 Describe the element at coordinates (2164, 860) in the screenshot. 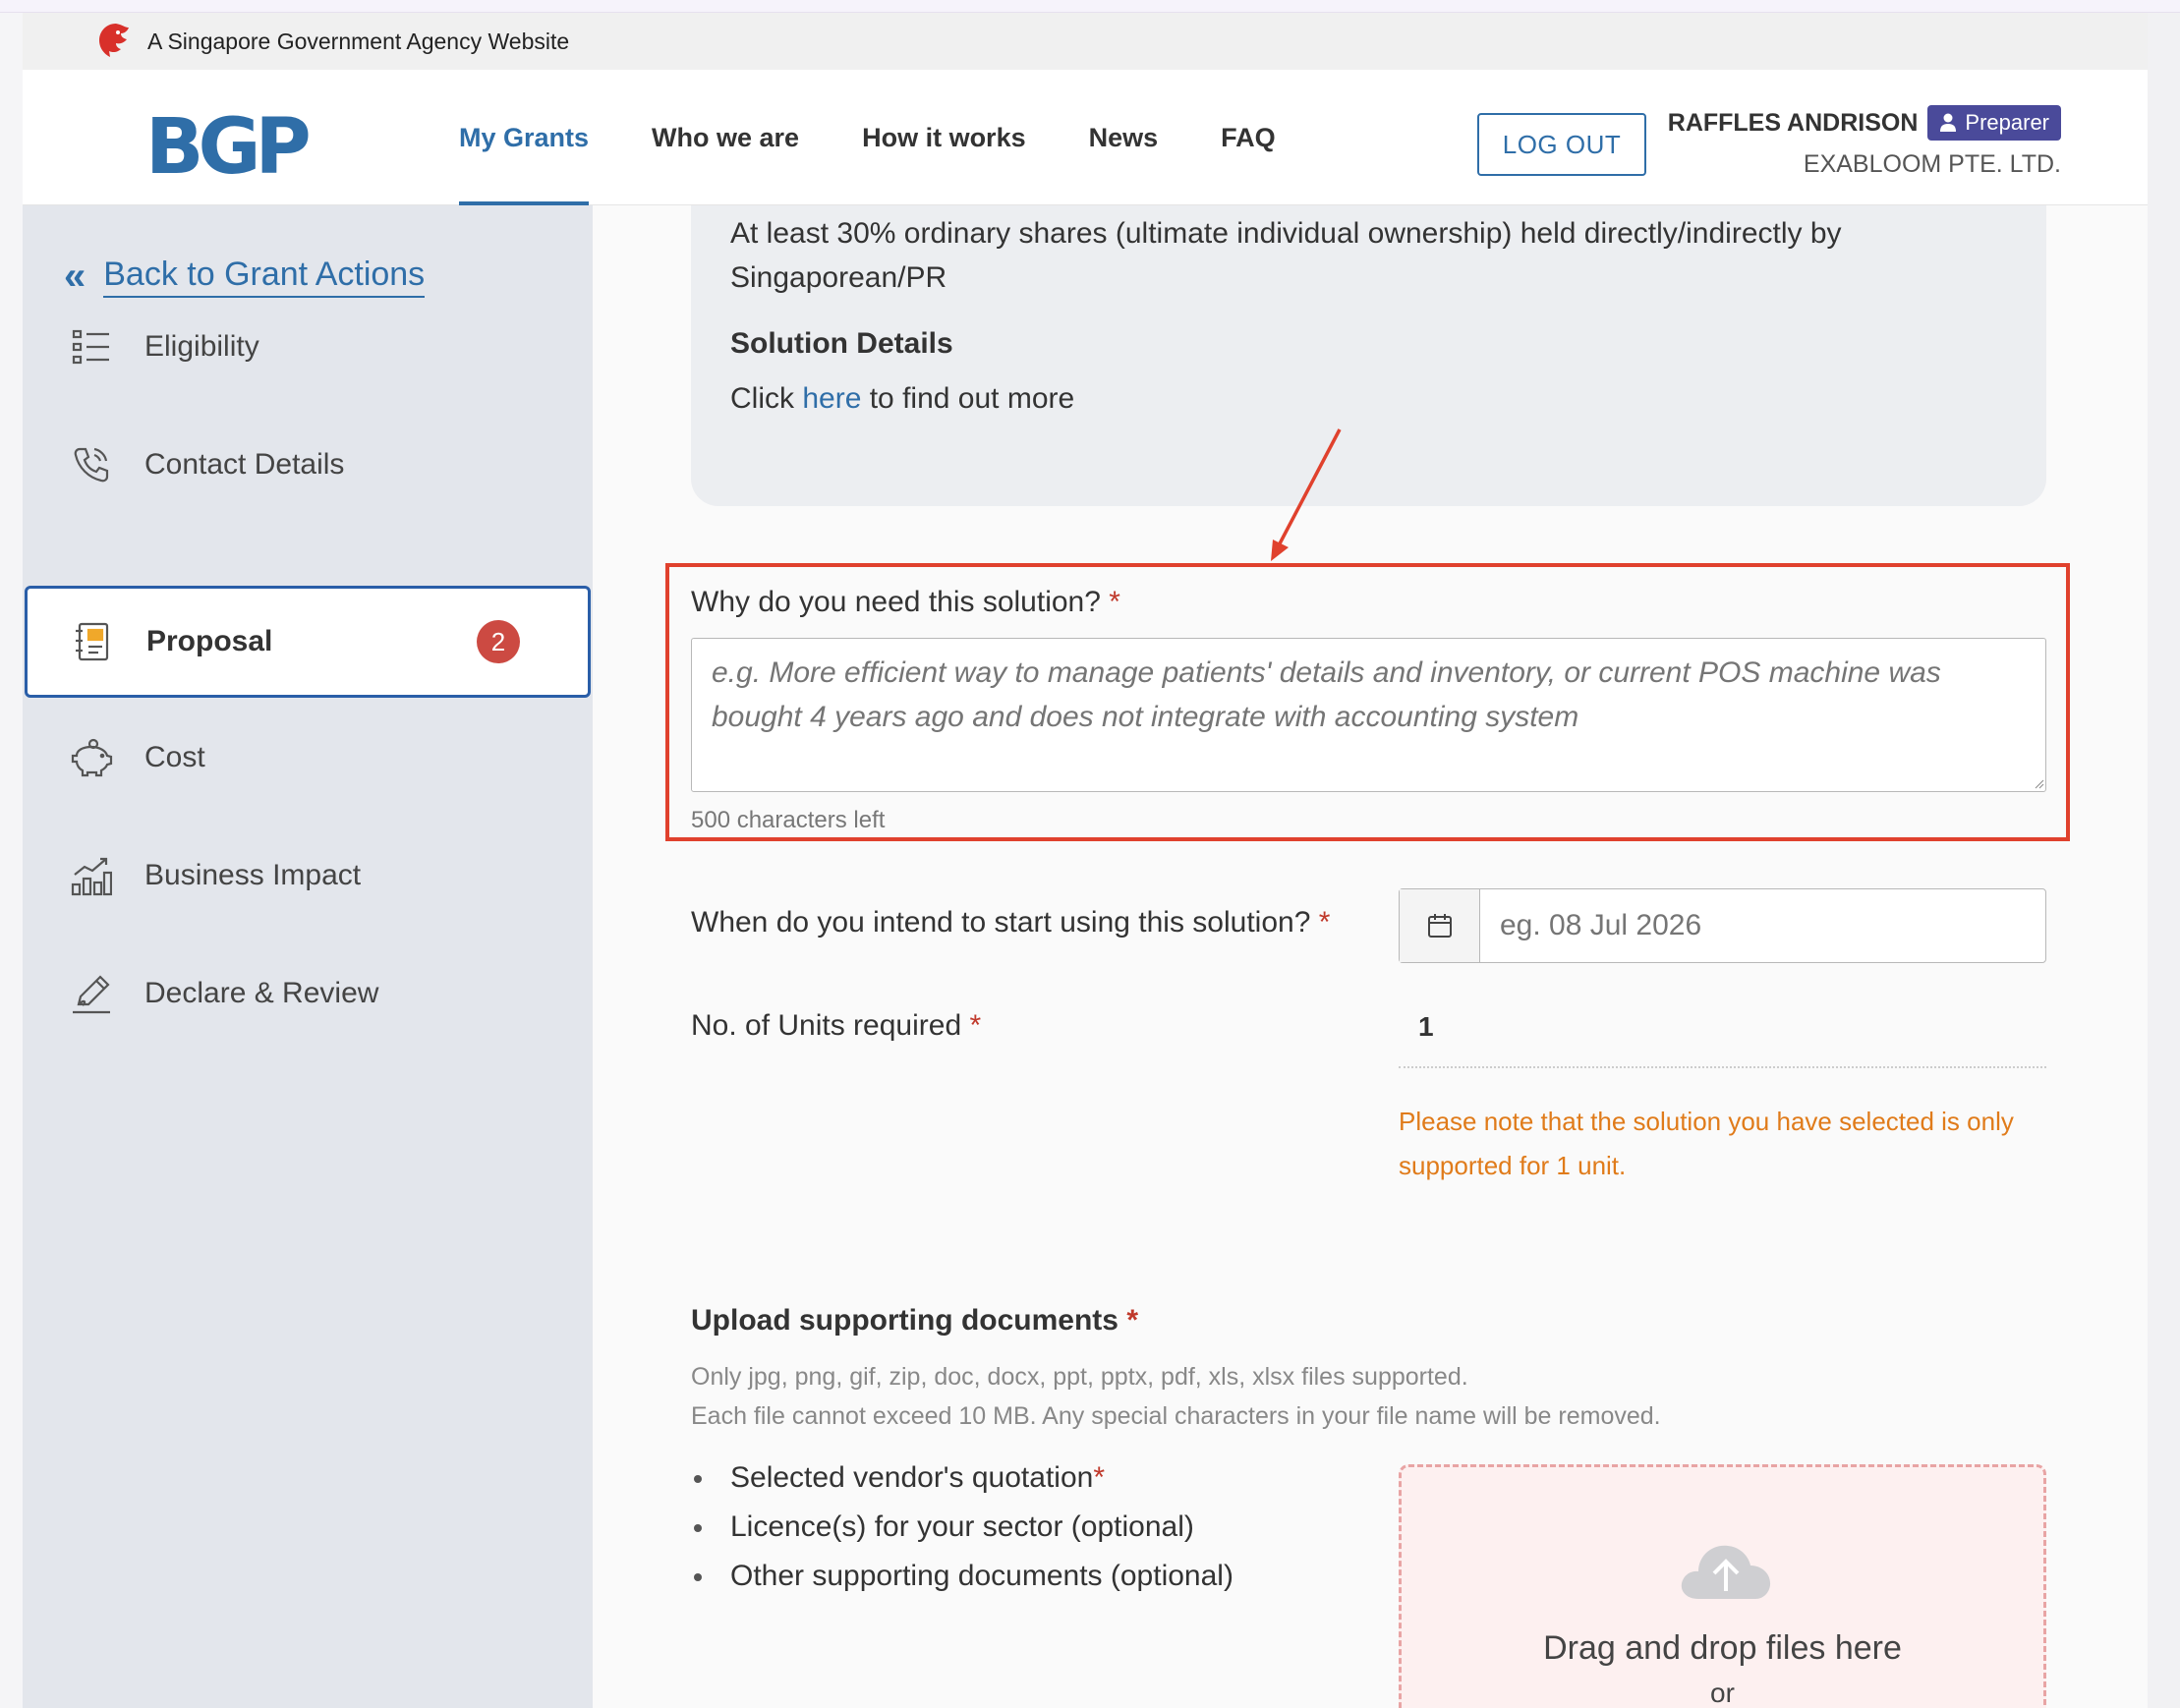

I see `page-gutter` at that location.